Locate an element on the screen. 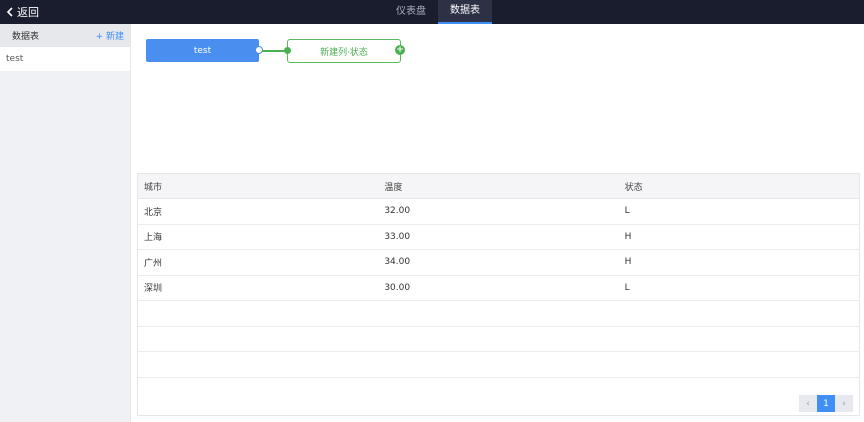 The width and height of the screenshot is (864, 422). sidebar-header: 数据表 + 新建 is located at coordinates (65, 35).